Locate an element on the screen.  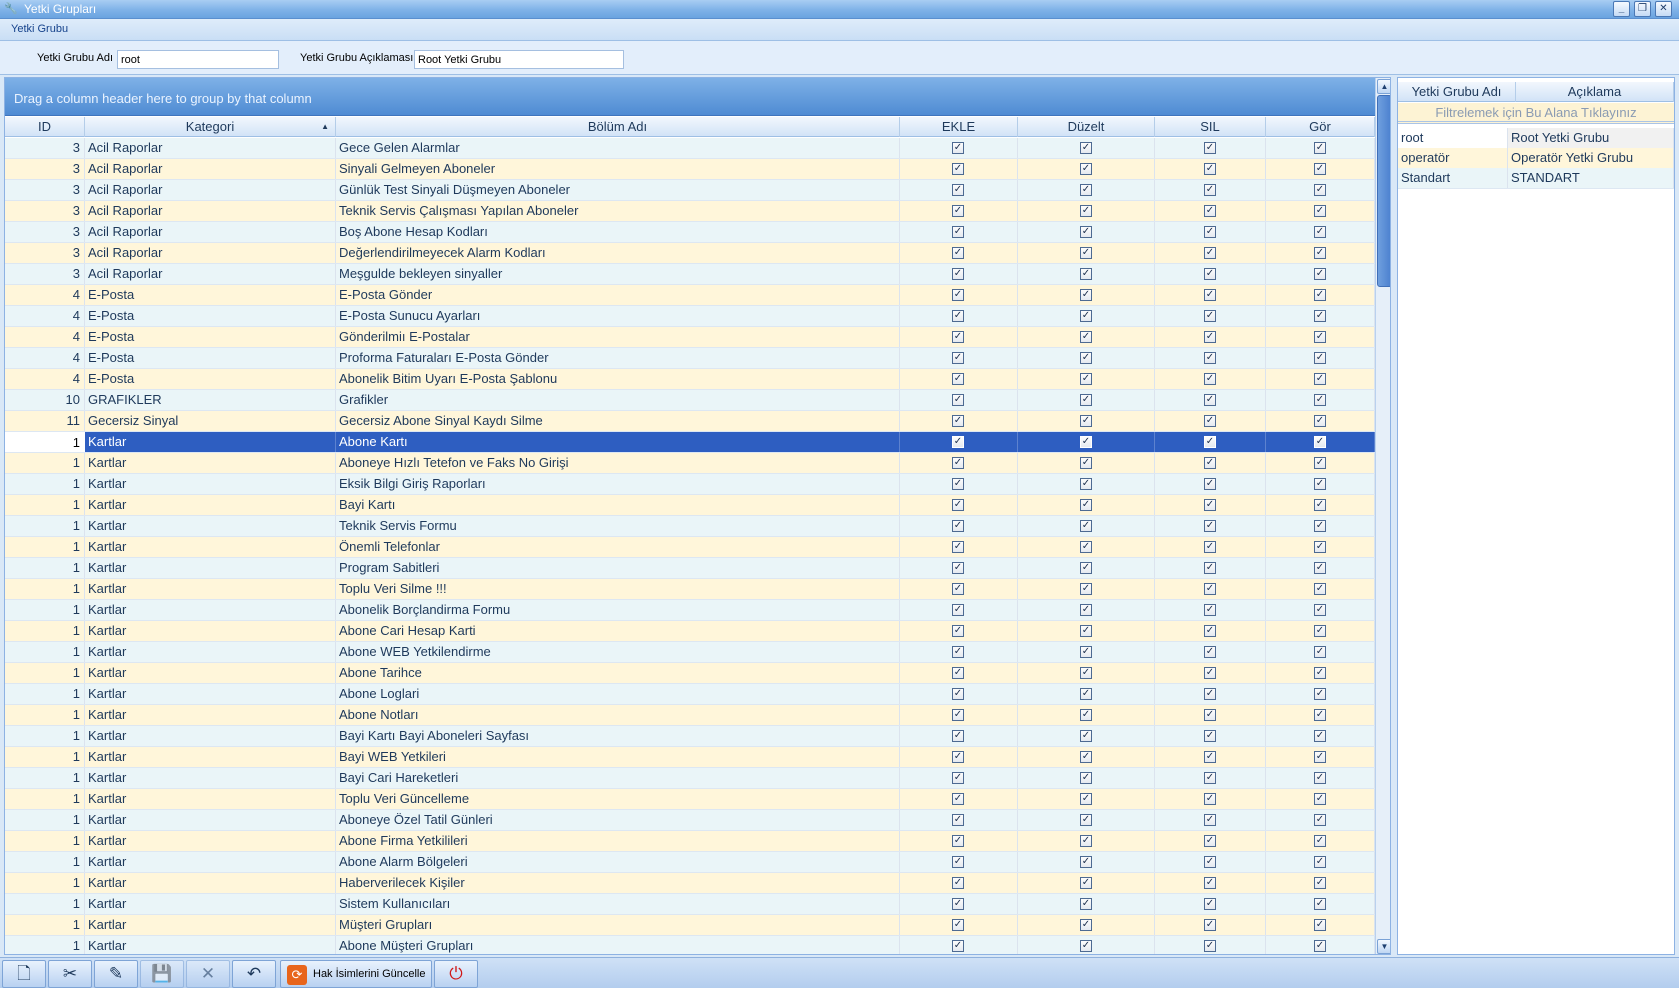
cell-kategori: Gecersiz Sinyal is located at coordinates (210, 421).